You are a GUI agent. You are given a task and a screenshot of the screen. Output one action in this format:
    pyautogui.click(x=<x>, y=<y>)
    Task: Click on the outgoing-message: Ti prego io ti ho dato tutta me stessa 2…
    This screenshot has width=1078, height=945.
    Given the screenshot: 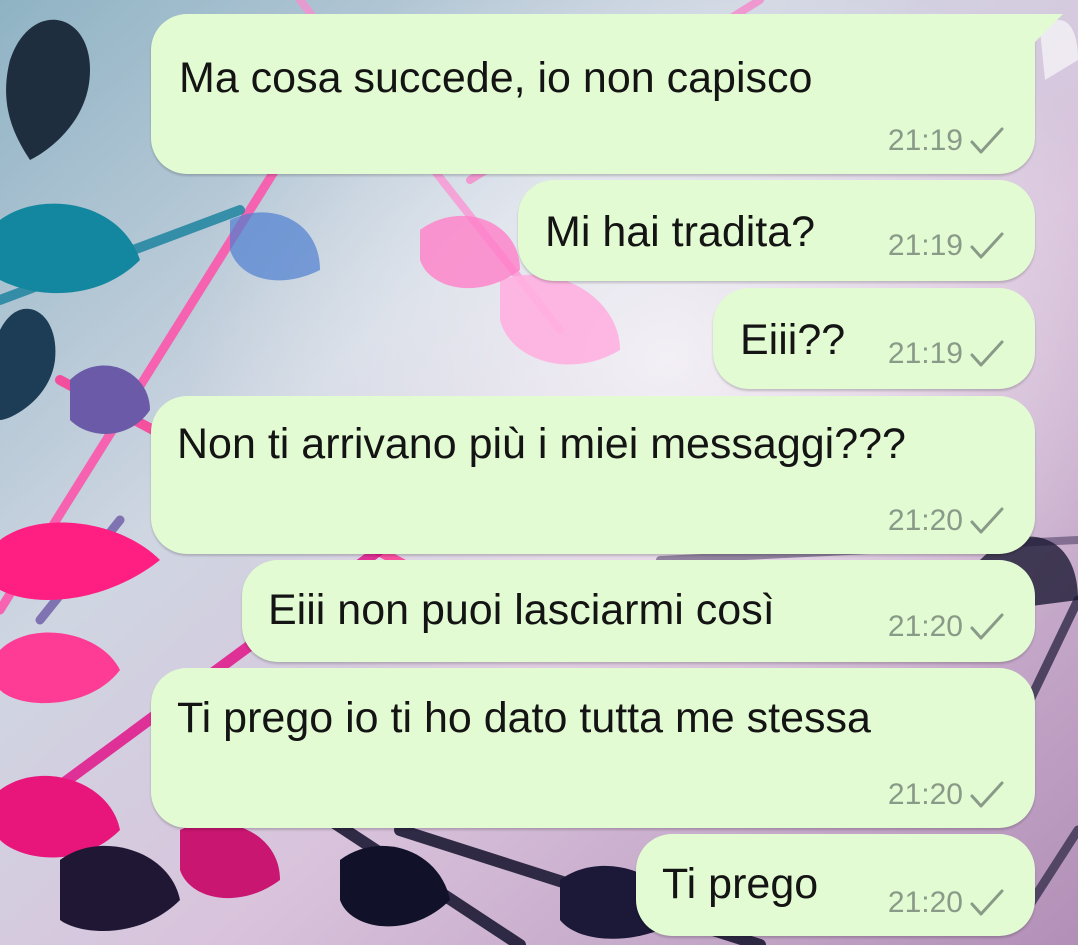 What is the action you would take?
    pyautogui.click(x=593, y=748)
    